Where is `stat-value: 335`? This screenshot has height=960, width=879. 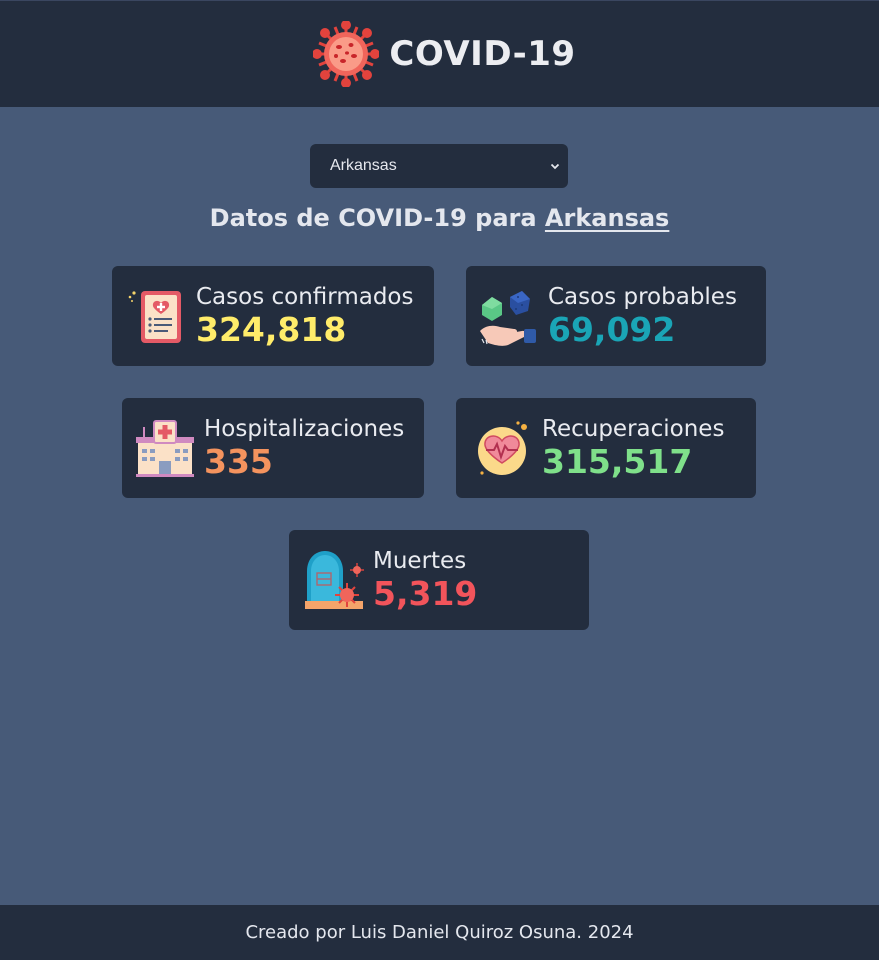
stat-value: 335 is located at coordinates (238, 461).